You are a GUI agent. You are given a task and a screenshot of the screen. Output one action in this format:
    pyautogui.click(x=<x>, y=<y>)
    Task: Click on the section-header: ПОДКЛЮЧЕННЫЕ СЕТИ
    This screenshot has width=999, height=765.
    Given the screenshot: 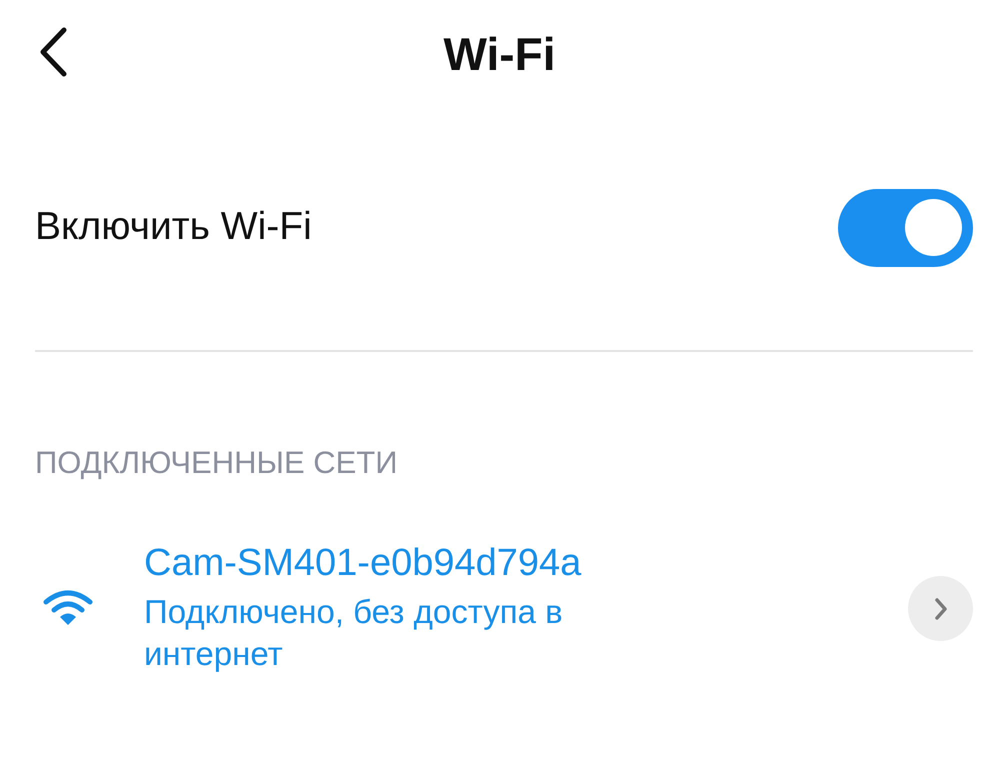 What is the action you would take?
    pyautogui.click(x=216, y=461)
    